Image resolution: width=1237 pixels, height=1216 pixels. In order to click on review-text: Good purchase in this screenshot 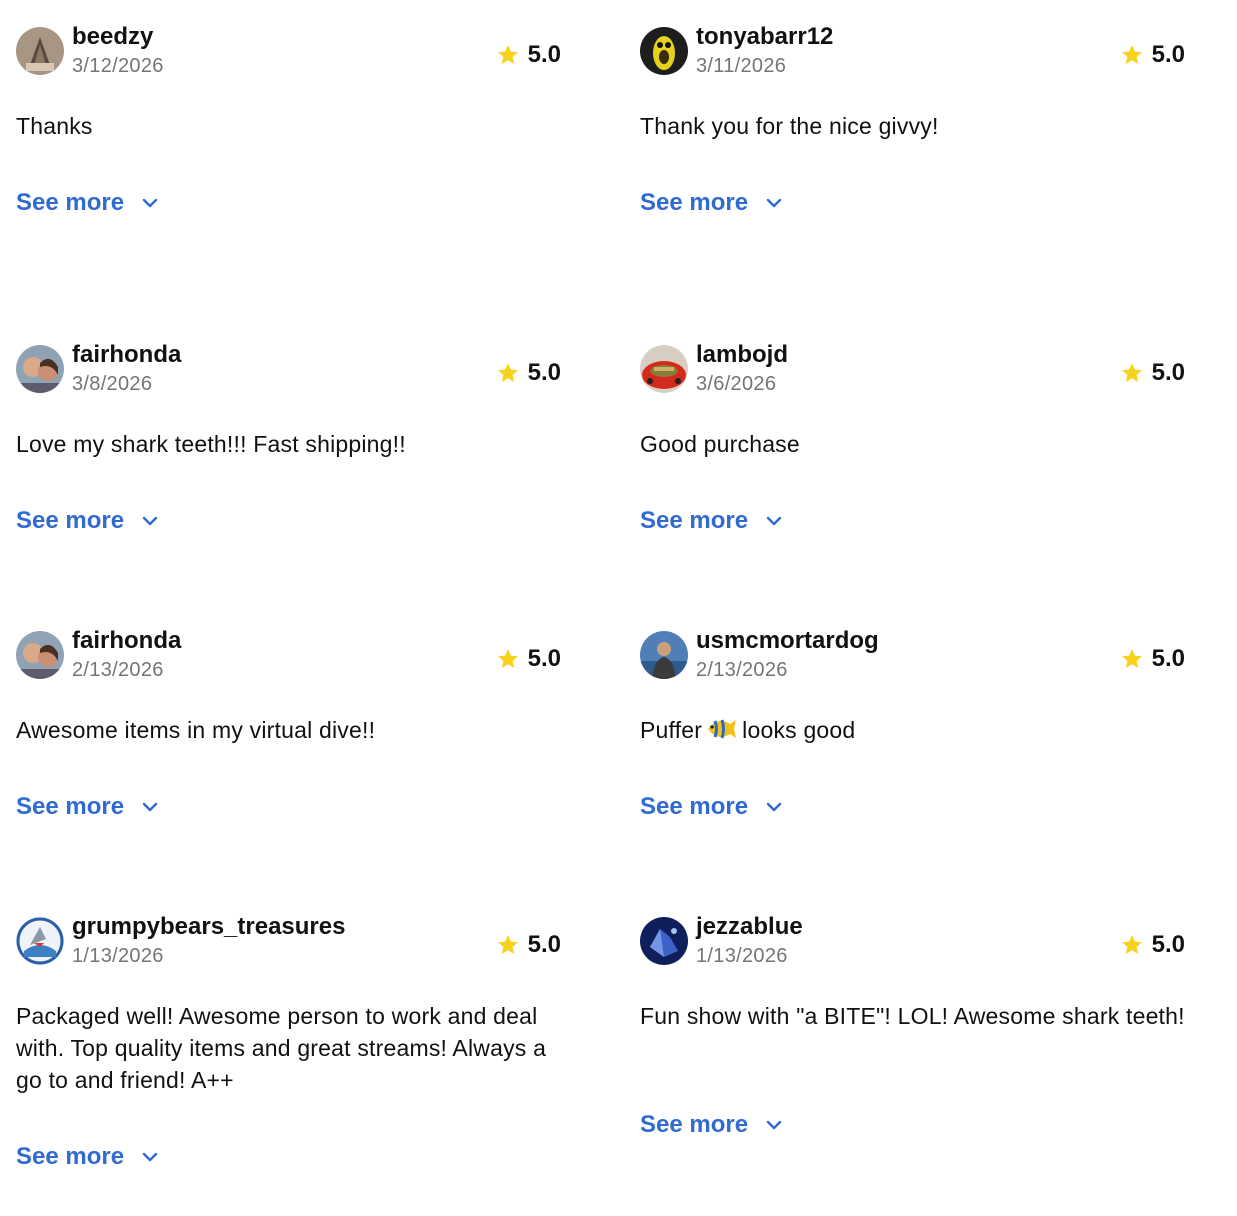, I will do `click(720, 444)`.